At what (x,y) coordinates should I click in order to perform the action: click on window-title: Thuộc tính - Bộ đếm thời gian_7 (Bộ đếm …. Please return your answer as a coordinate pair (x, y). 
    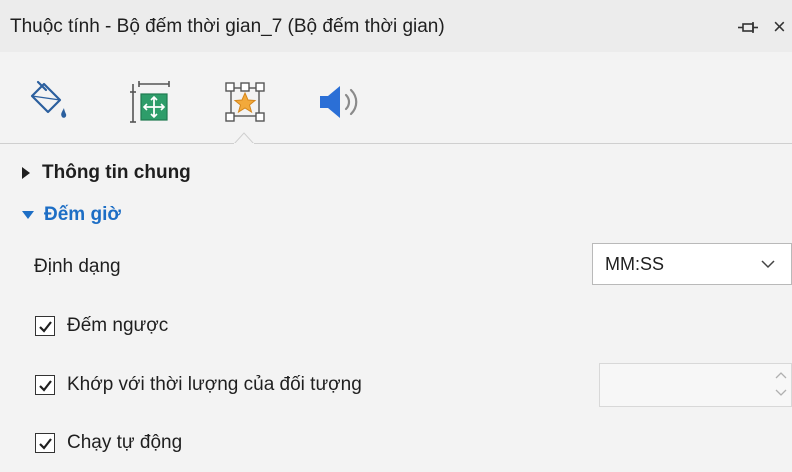
    Looking at the image, I should click on (227, 26).